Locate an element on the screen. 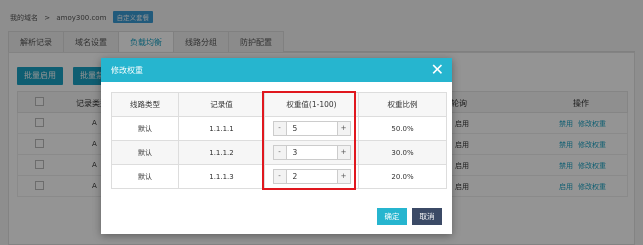 The width and height of the screenshot is (643, 245). ratio-cell: 20.0% is located at coordinates (402, 176).